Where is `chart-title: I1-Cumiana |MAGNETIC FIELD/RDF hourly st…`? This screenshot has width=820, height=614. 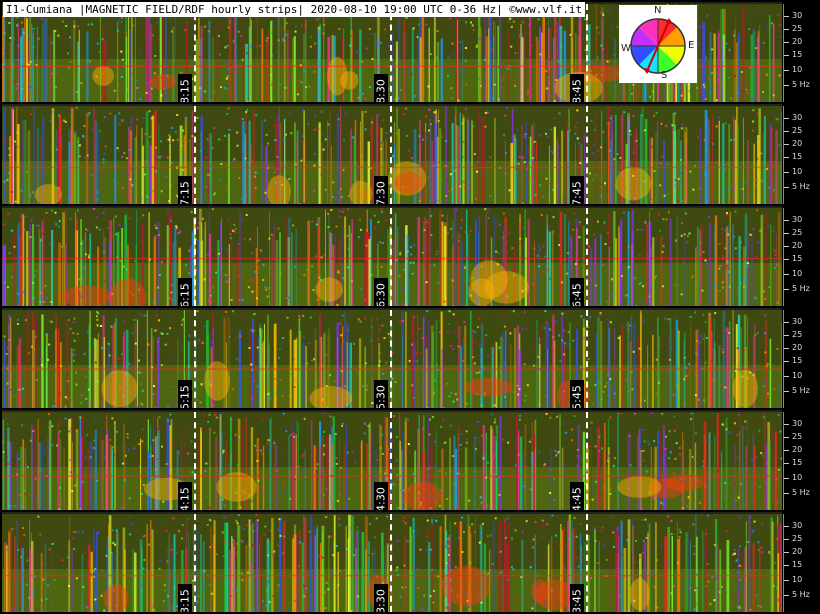 chart-title: I1-Cumiana |MAGNETIC FIELD/RDF hourly st… is located at coordinates (294, 9).